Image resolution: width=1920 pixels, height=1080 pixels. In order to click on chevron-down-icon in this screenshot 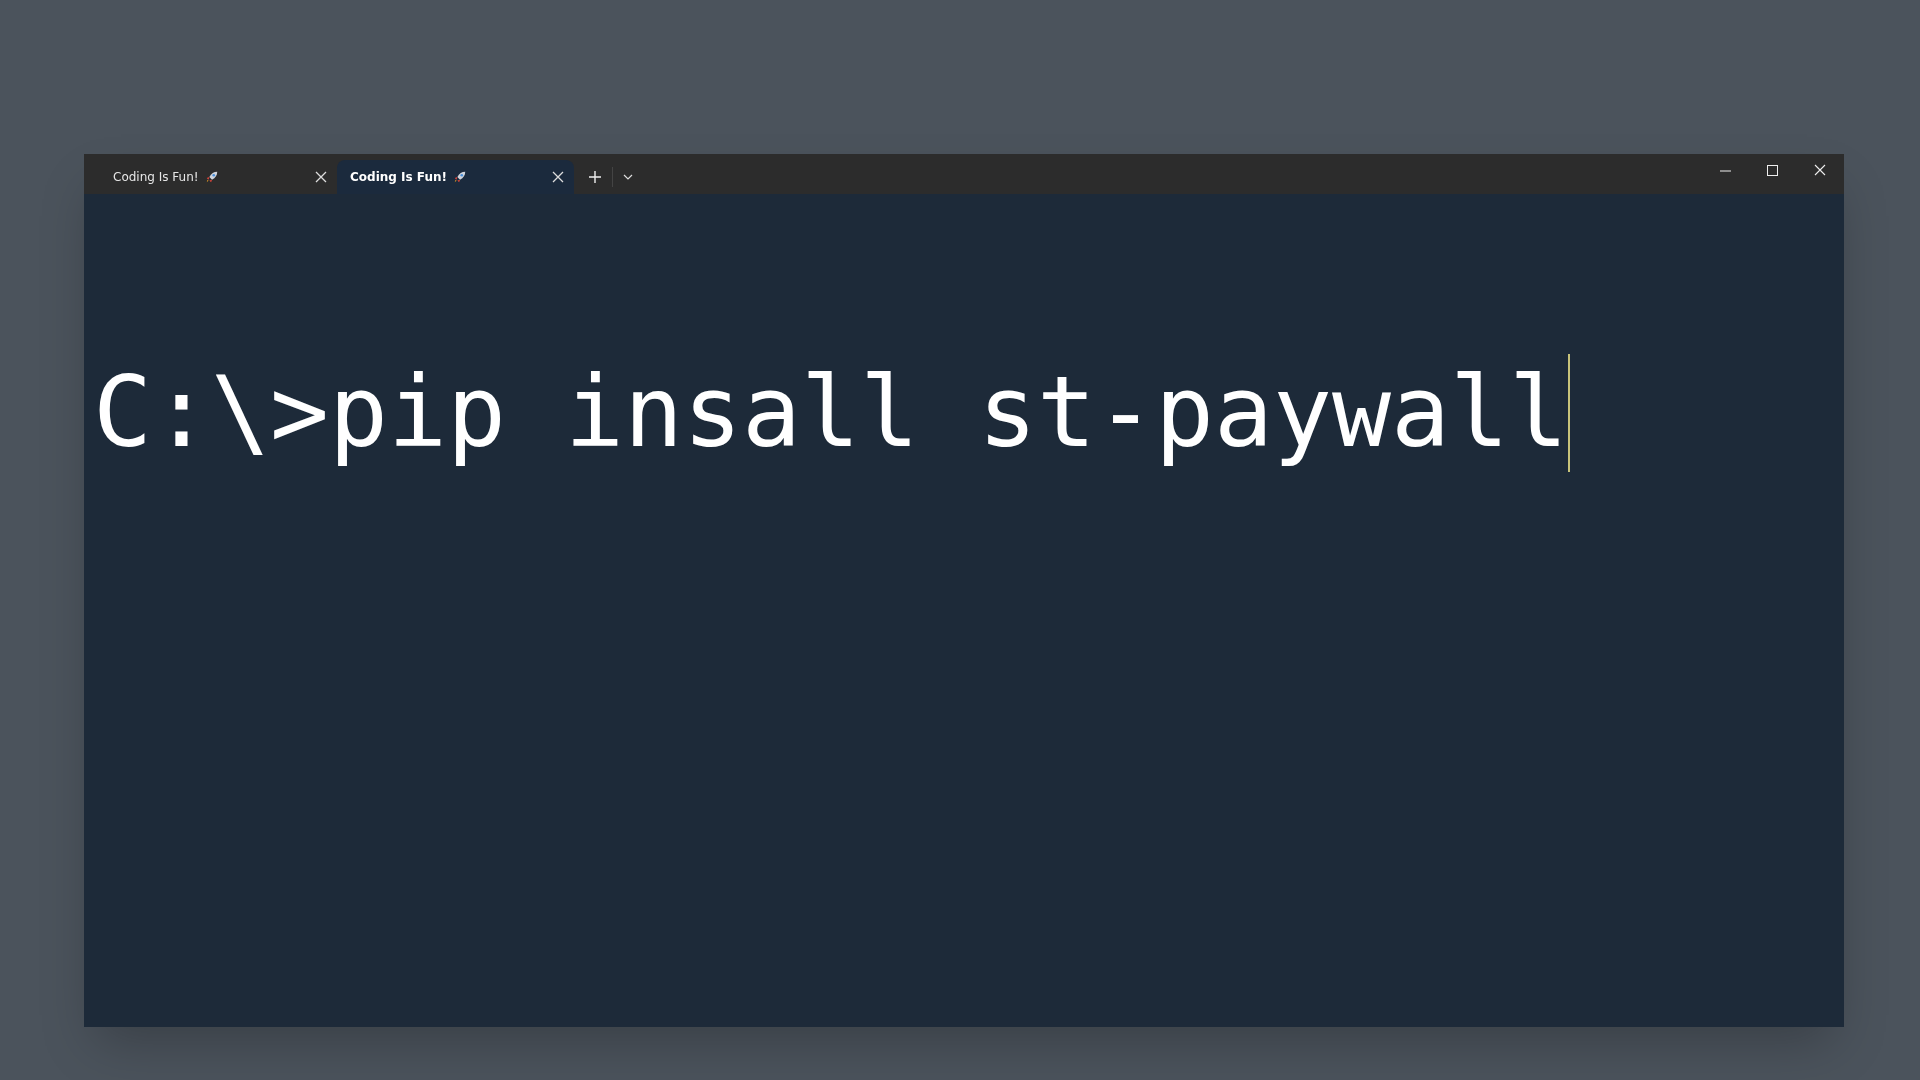, I will do `click(628, 177)`.